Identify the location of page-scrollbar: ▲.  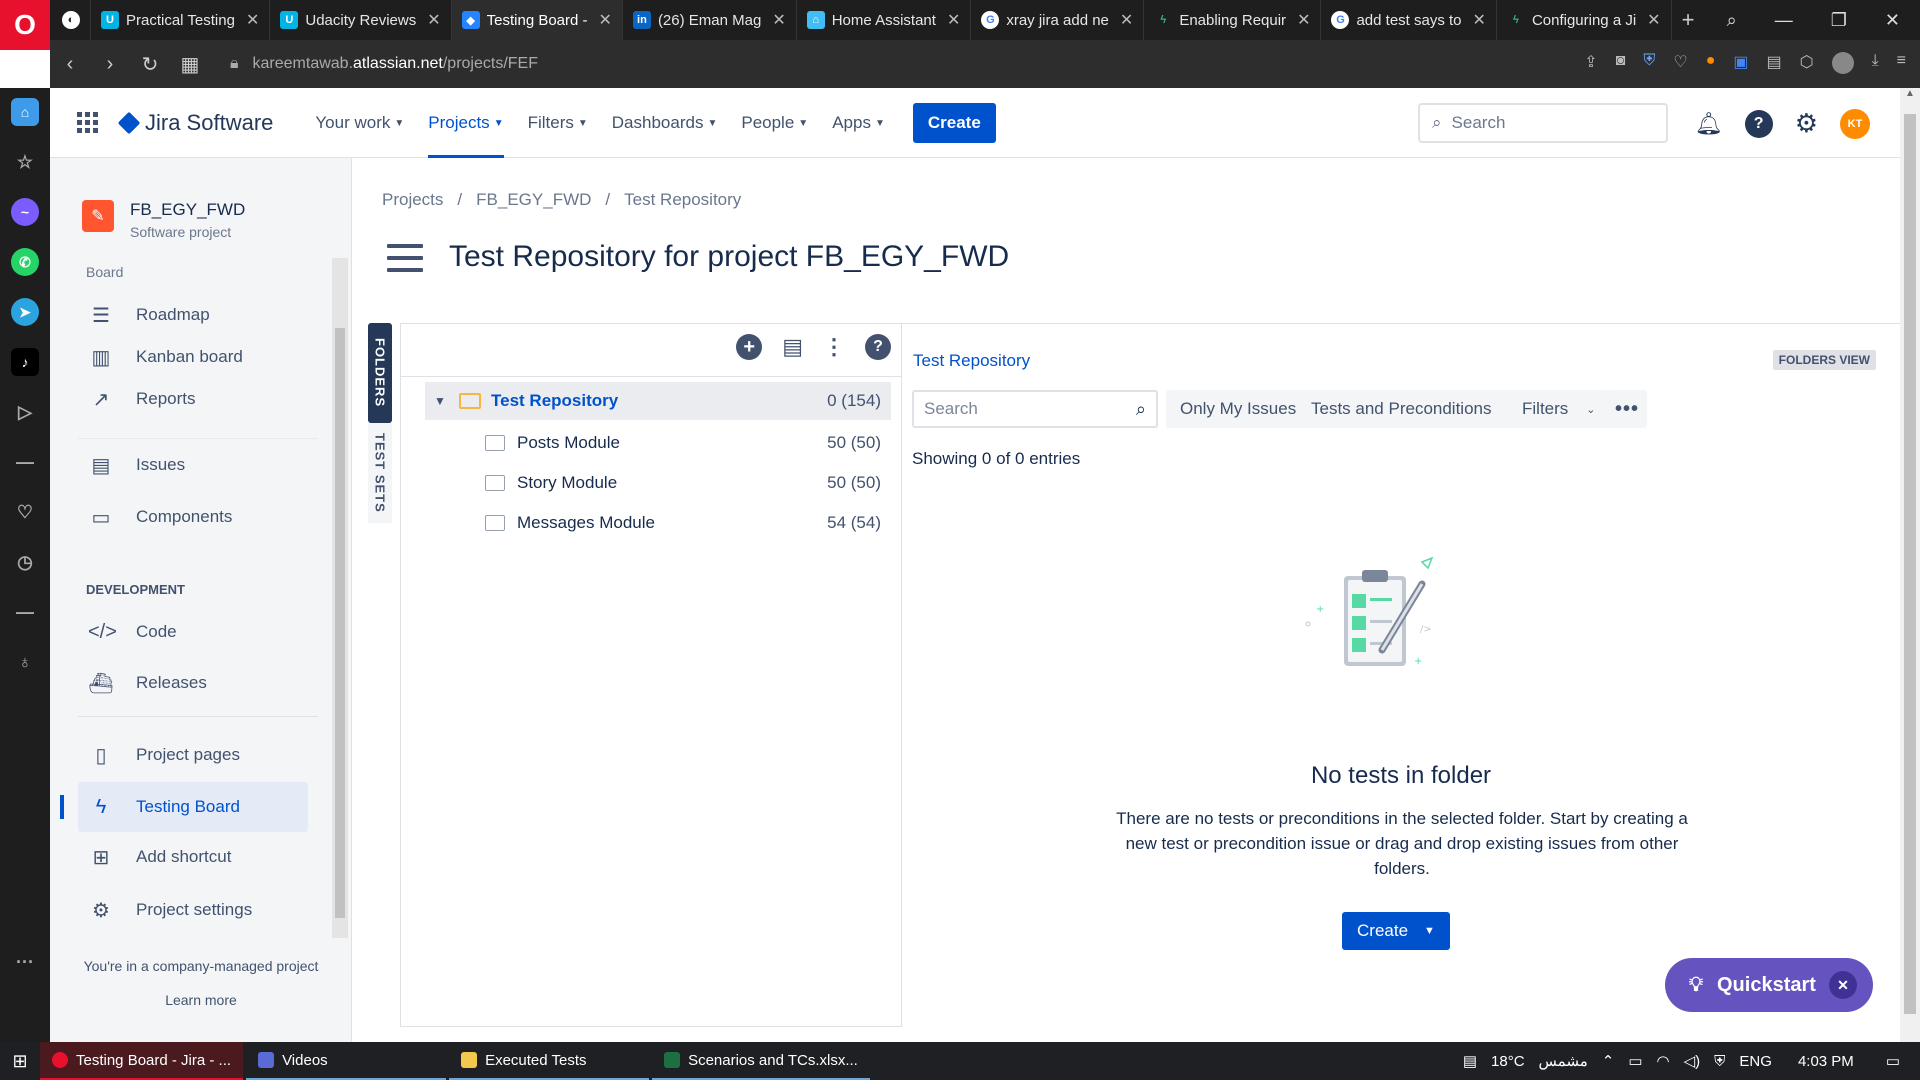
(1910, 565).